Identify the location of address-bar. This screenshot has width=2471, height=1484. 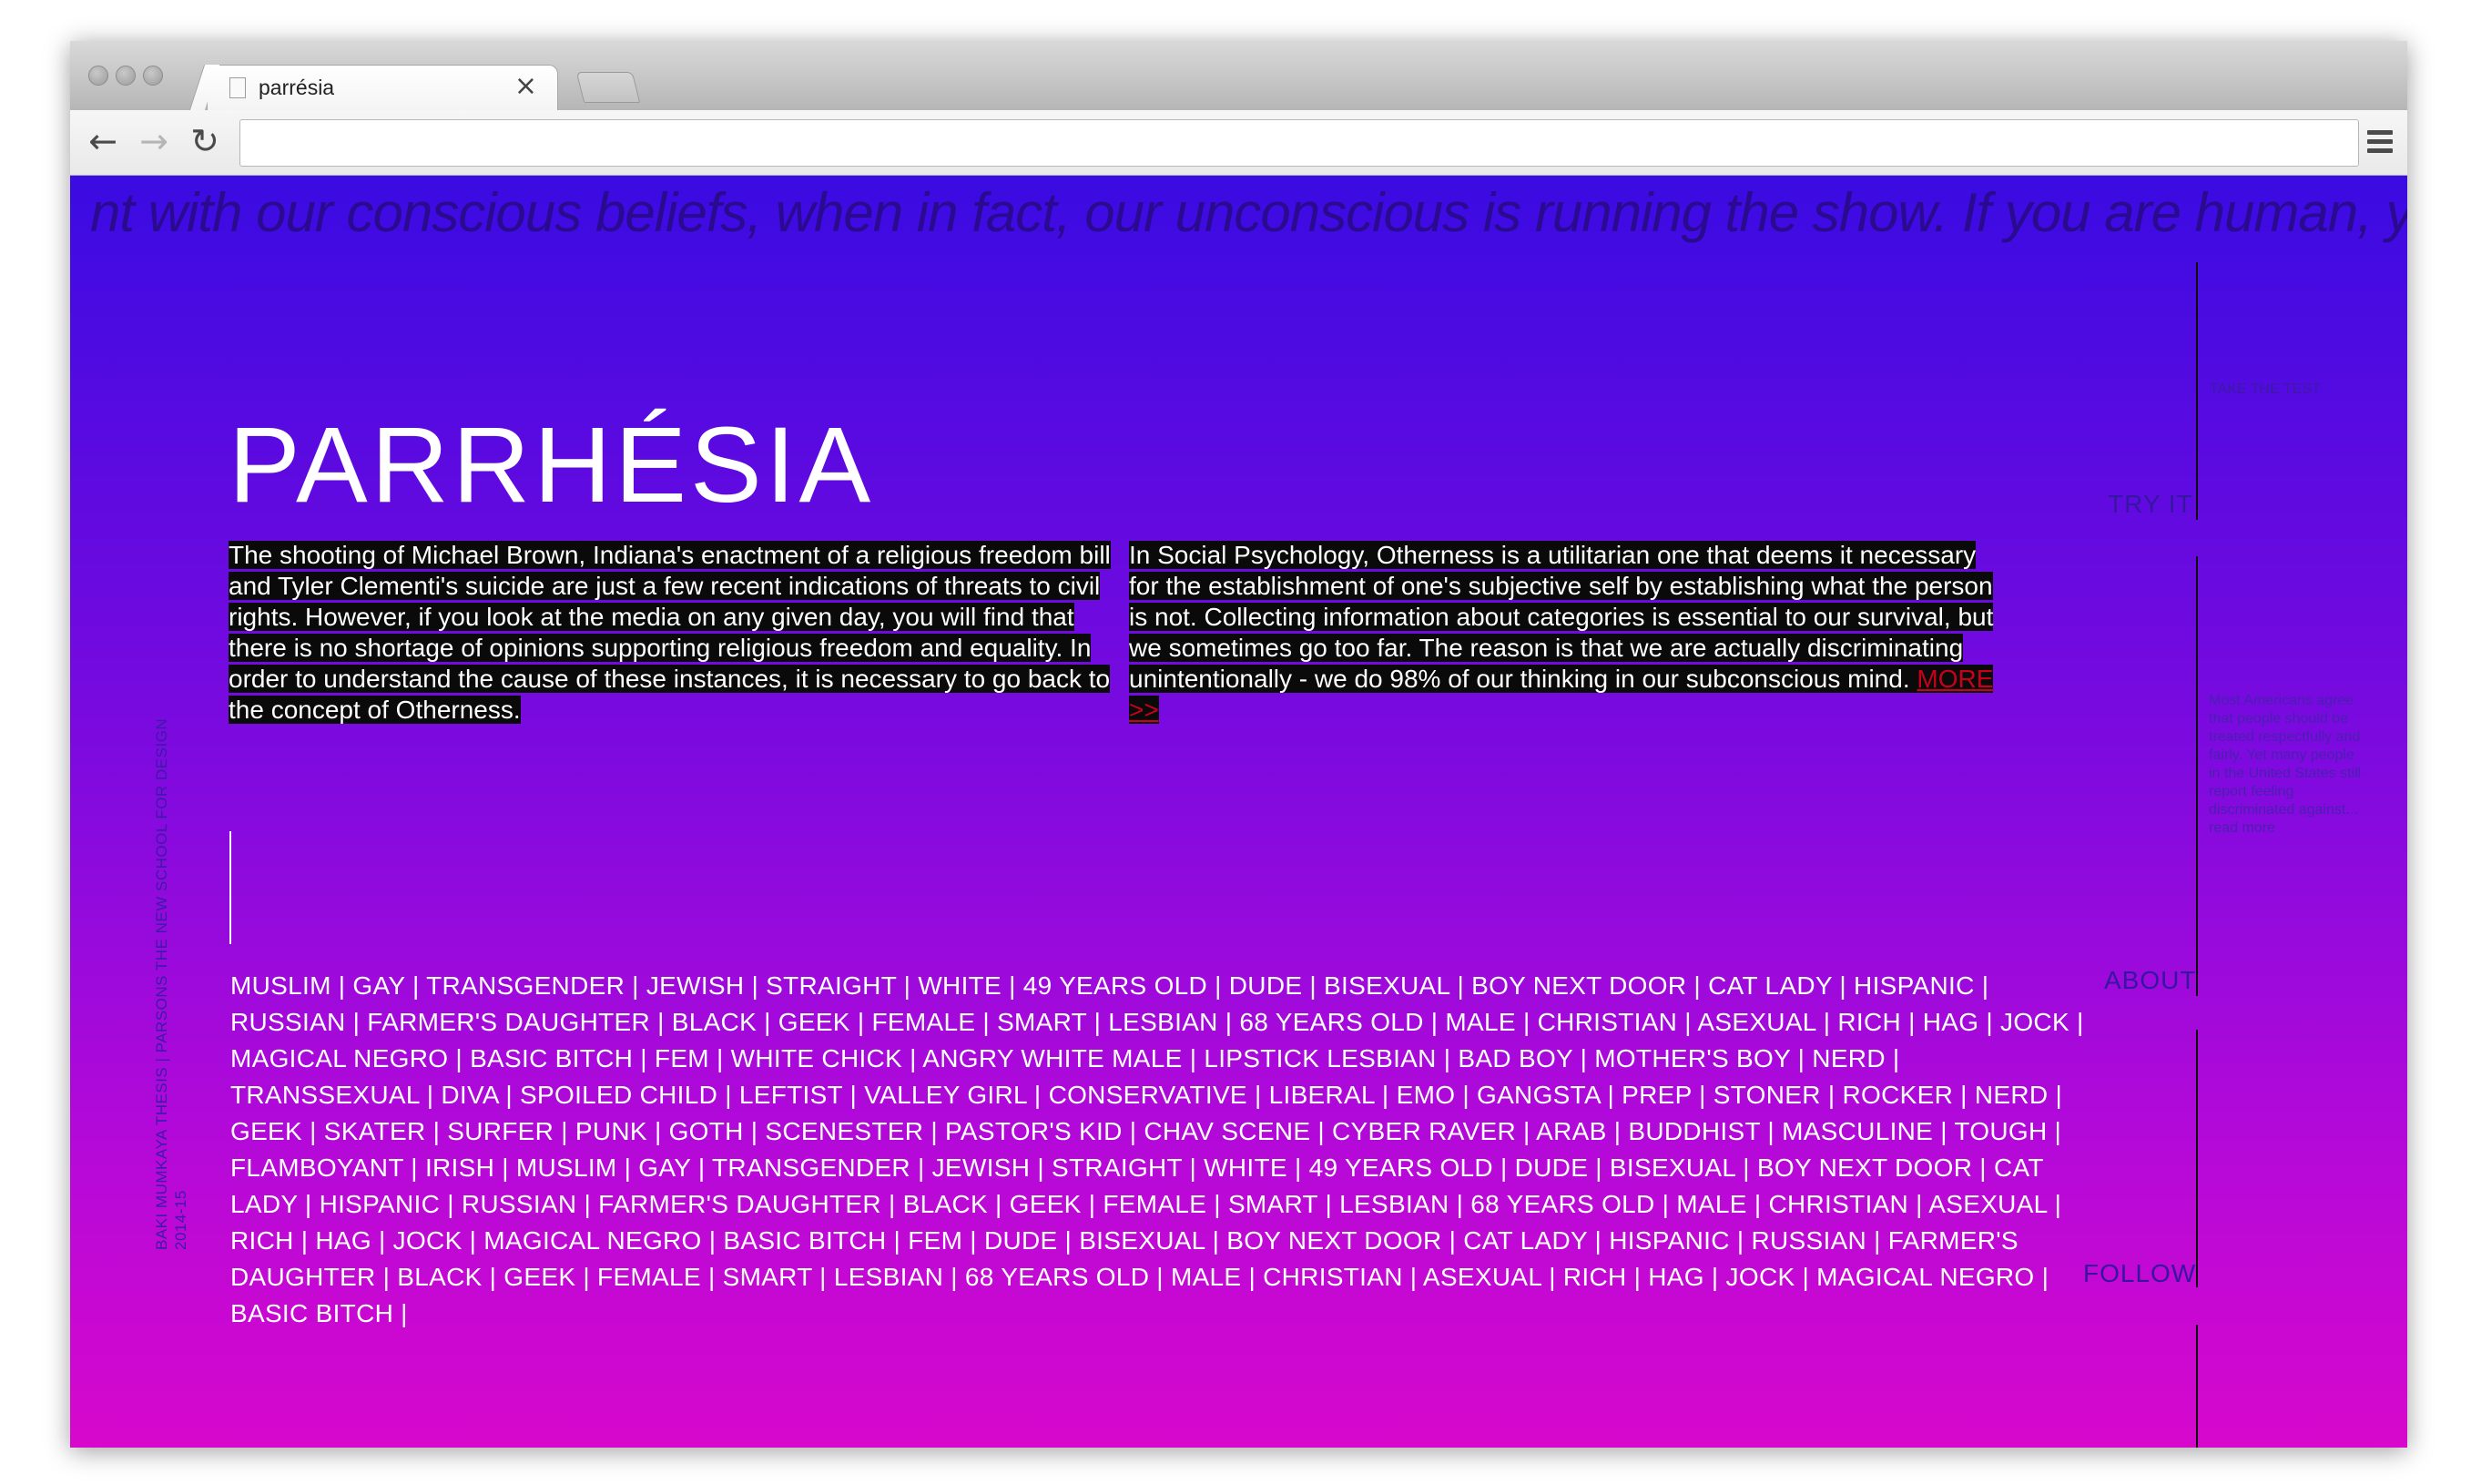
(1299, 143).